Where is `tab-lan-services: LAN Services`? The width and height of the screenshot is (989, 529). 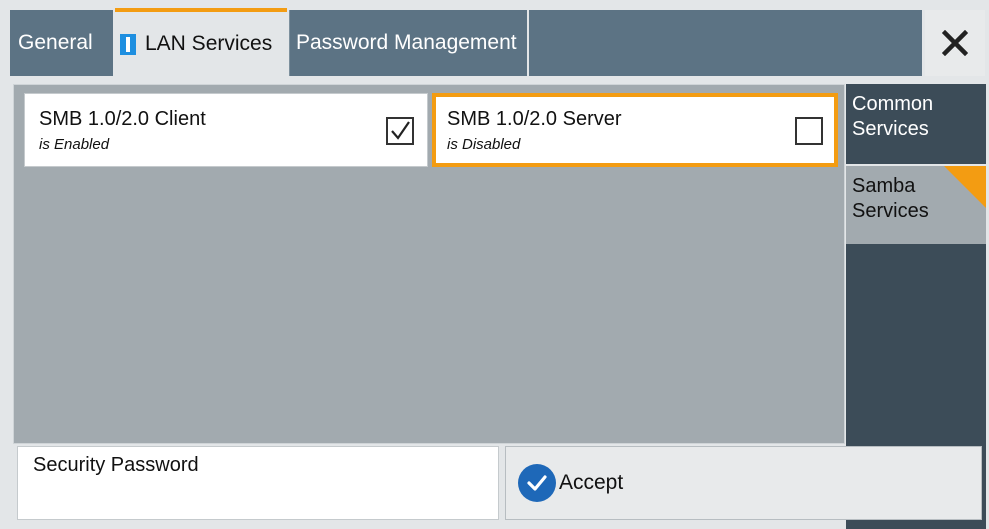 tab-lan-services: LAN Services is located at coordinates (201, 42).